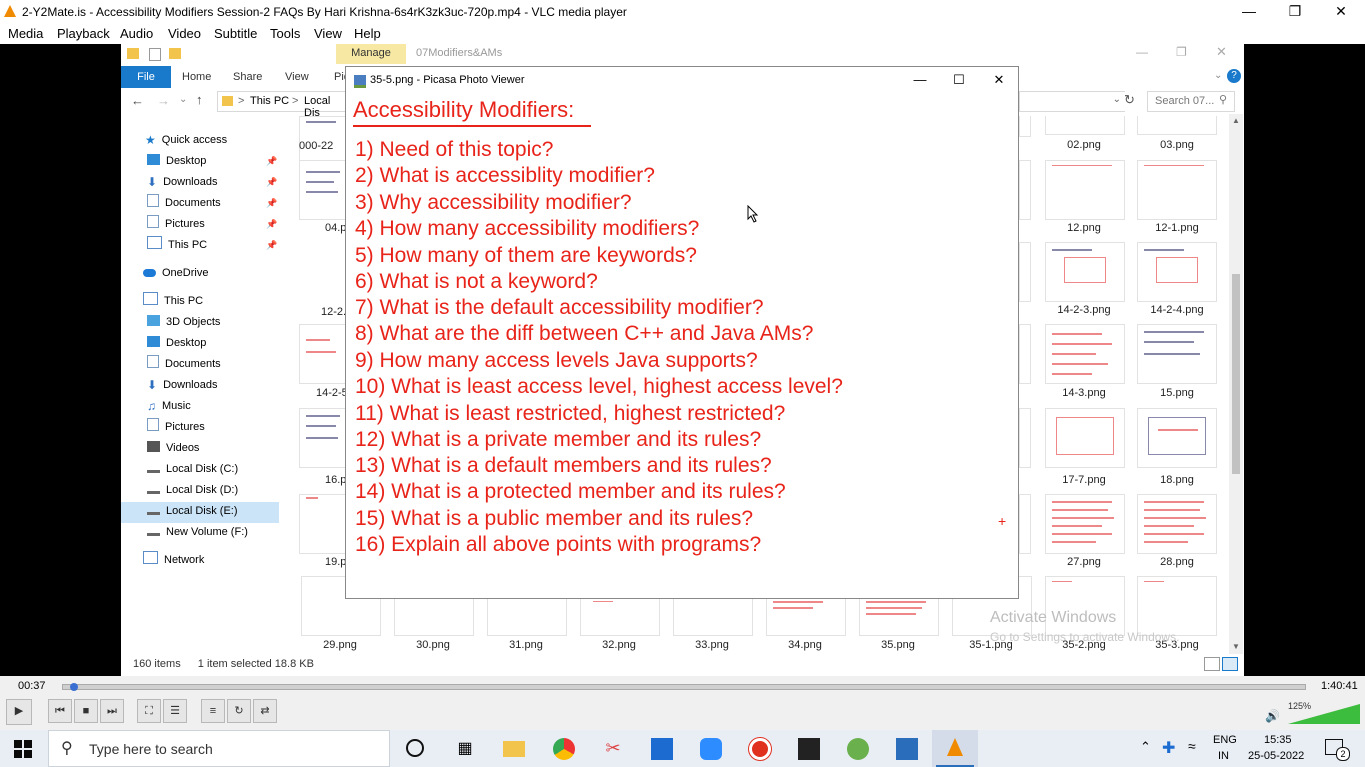  I want to click on menu-view: View, so click(328, 33).